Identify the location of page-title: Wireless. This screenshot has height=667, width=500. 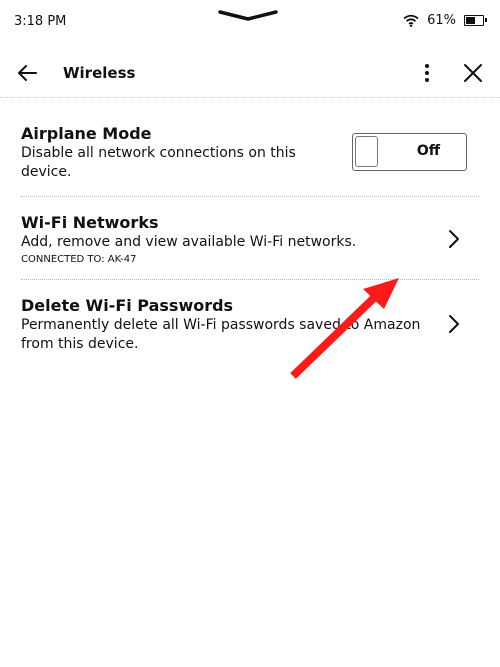
(99, 73).